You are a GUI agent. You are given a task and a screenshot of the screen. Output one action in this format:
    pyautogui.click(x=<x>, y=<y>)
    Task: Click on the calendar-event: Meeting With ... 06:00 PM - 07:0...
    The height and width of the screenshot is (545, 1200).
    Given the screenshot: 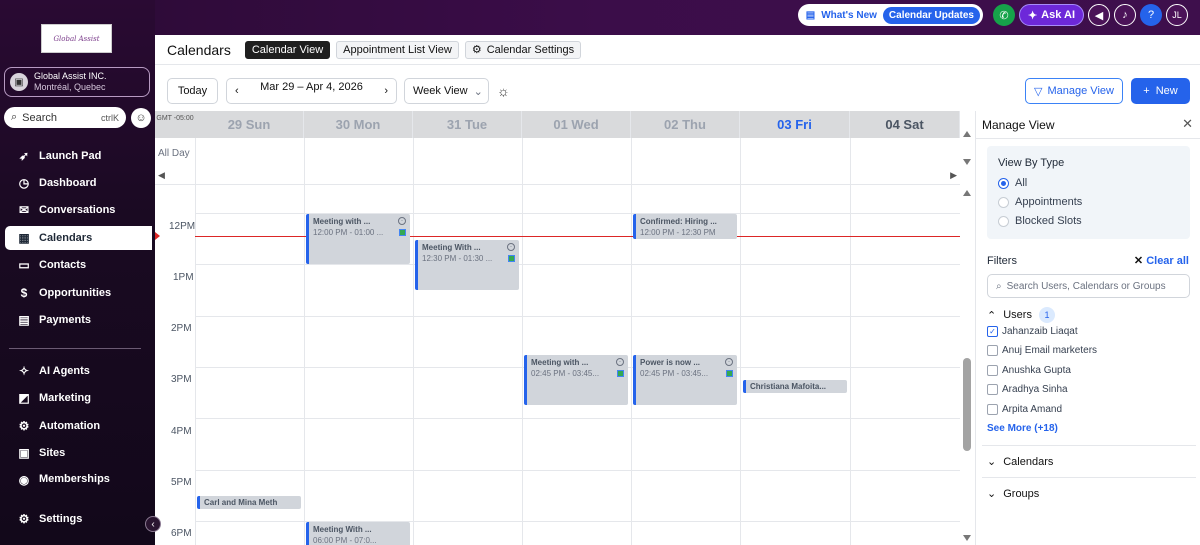 What is the action you would take?
    pyautogui.click(x=358, y=533)
    